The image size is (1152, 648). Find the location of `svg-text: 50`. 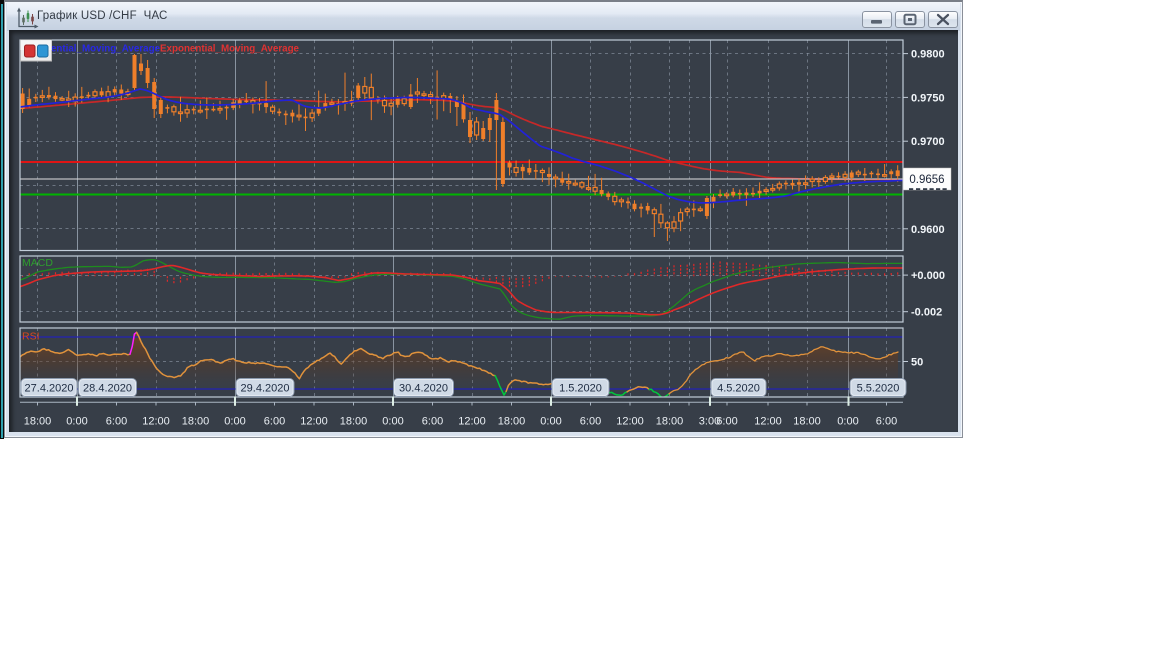

svg-text: 50 is located at coordinates (917, 363).